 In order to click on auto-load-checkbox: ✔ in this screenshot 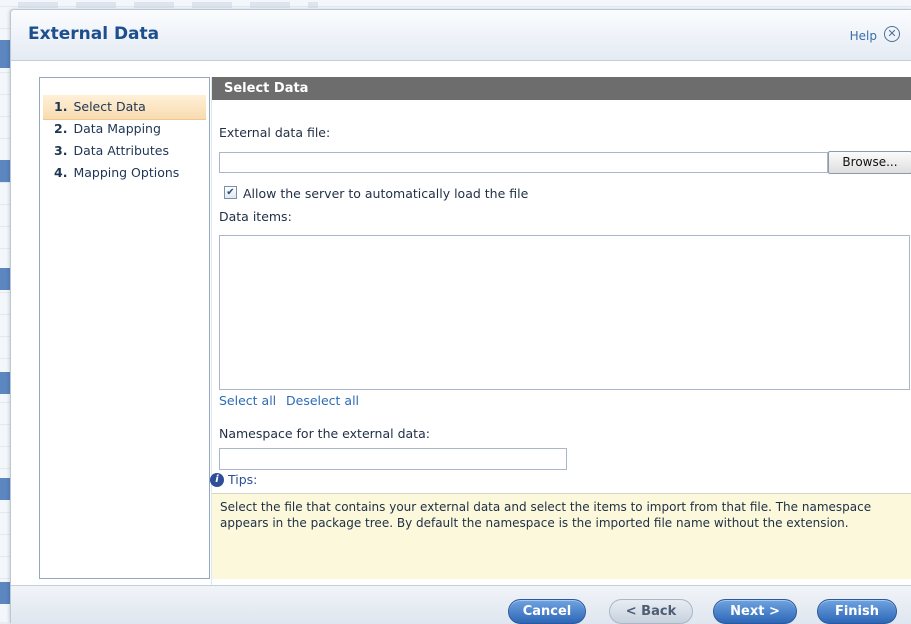, I will do `click(230, 192)`.